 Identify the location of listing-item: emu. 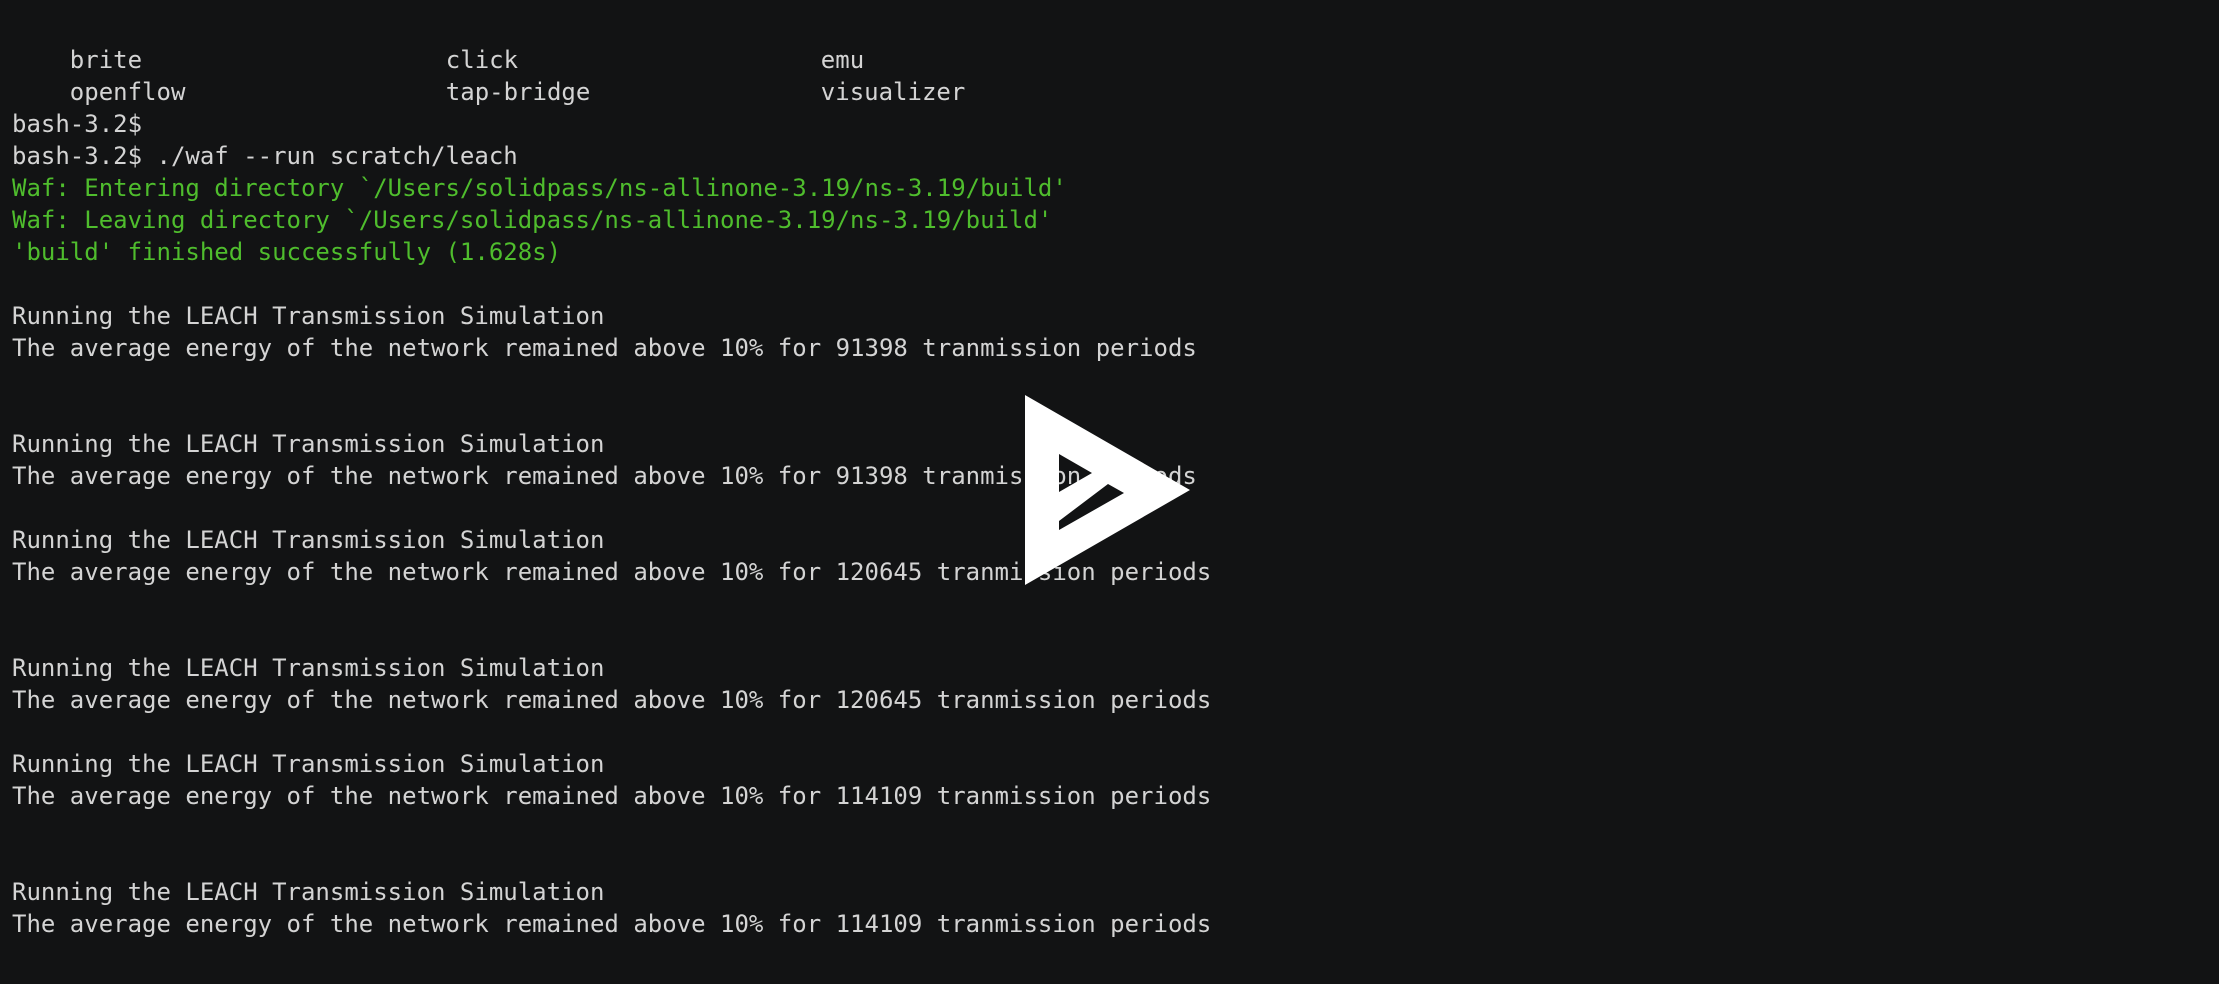
(842, 60).